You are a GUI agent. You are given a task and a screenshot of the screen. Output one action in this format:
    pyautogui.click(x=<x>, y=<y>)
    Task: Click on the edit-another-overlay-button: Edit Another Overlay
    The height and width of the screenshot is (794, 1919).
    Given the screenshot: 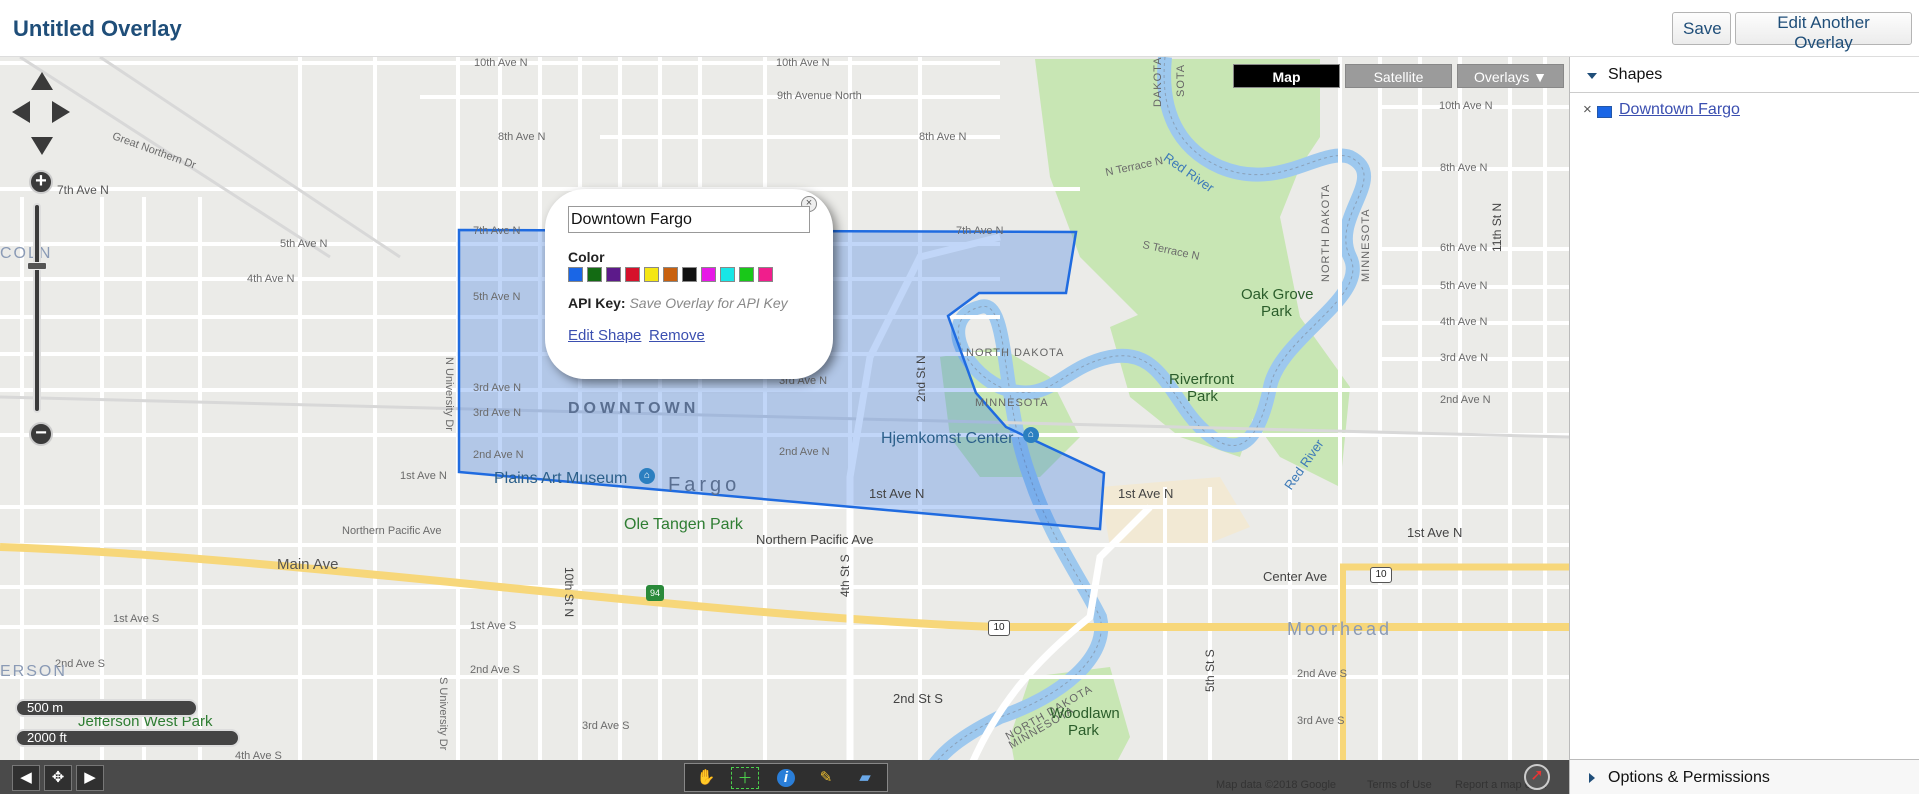 What is the action you would take?
    pyautogui.click(x=1823, y=32)
    